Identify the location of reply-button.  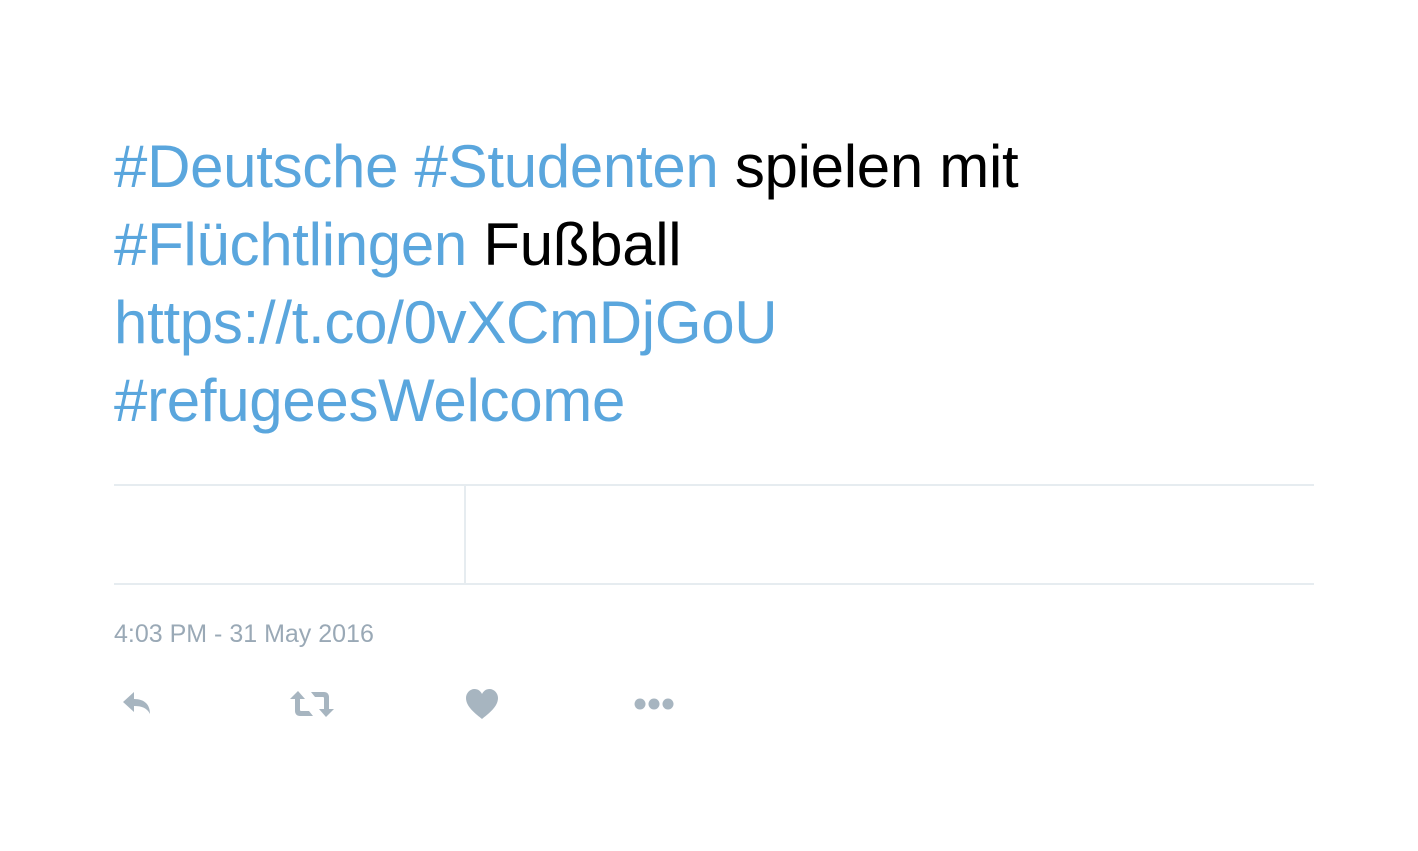
(138, 704).